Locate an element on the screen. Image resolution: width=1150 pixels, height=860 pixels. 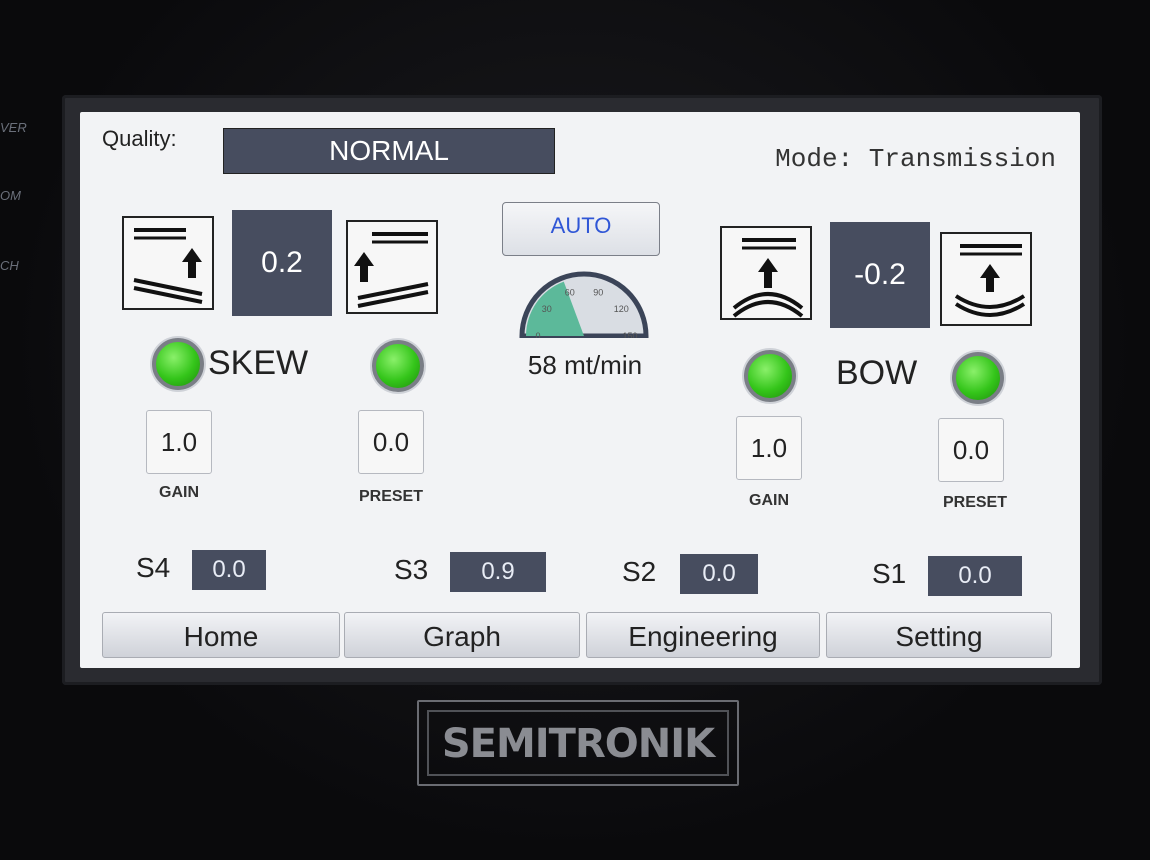
side-label-com: OM is located at coordinates (10, 195).